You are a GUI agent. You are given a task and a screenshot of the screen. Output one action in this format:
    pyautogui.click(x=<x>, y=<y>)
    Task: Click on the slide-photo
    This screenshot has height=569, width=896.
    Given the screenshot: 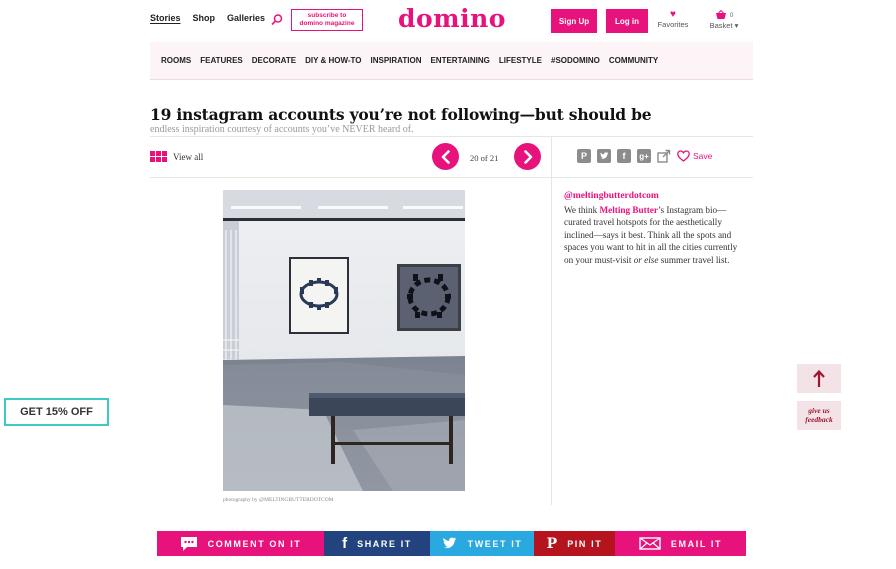 What is the action you would take?
    pyautogui.click(x=344, y=340)
    